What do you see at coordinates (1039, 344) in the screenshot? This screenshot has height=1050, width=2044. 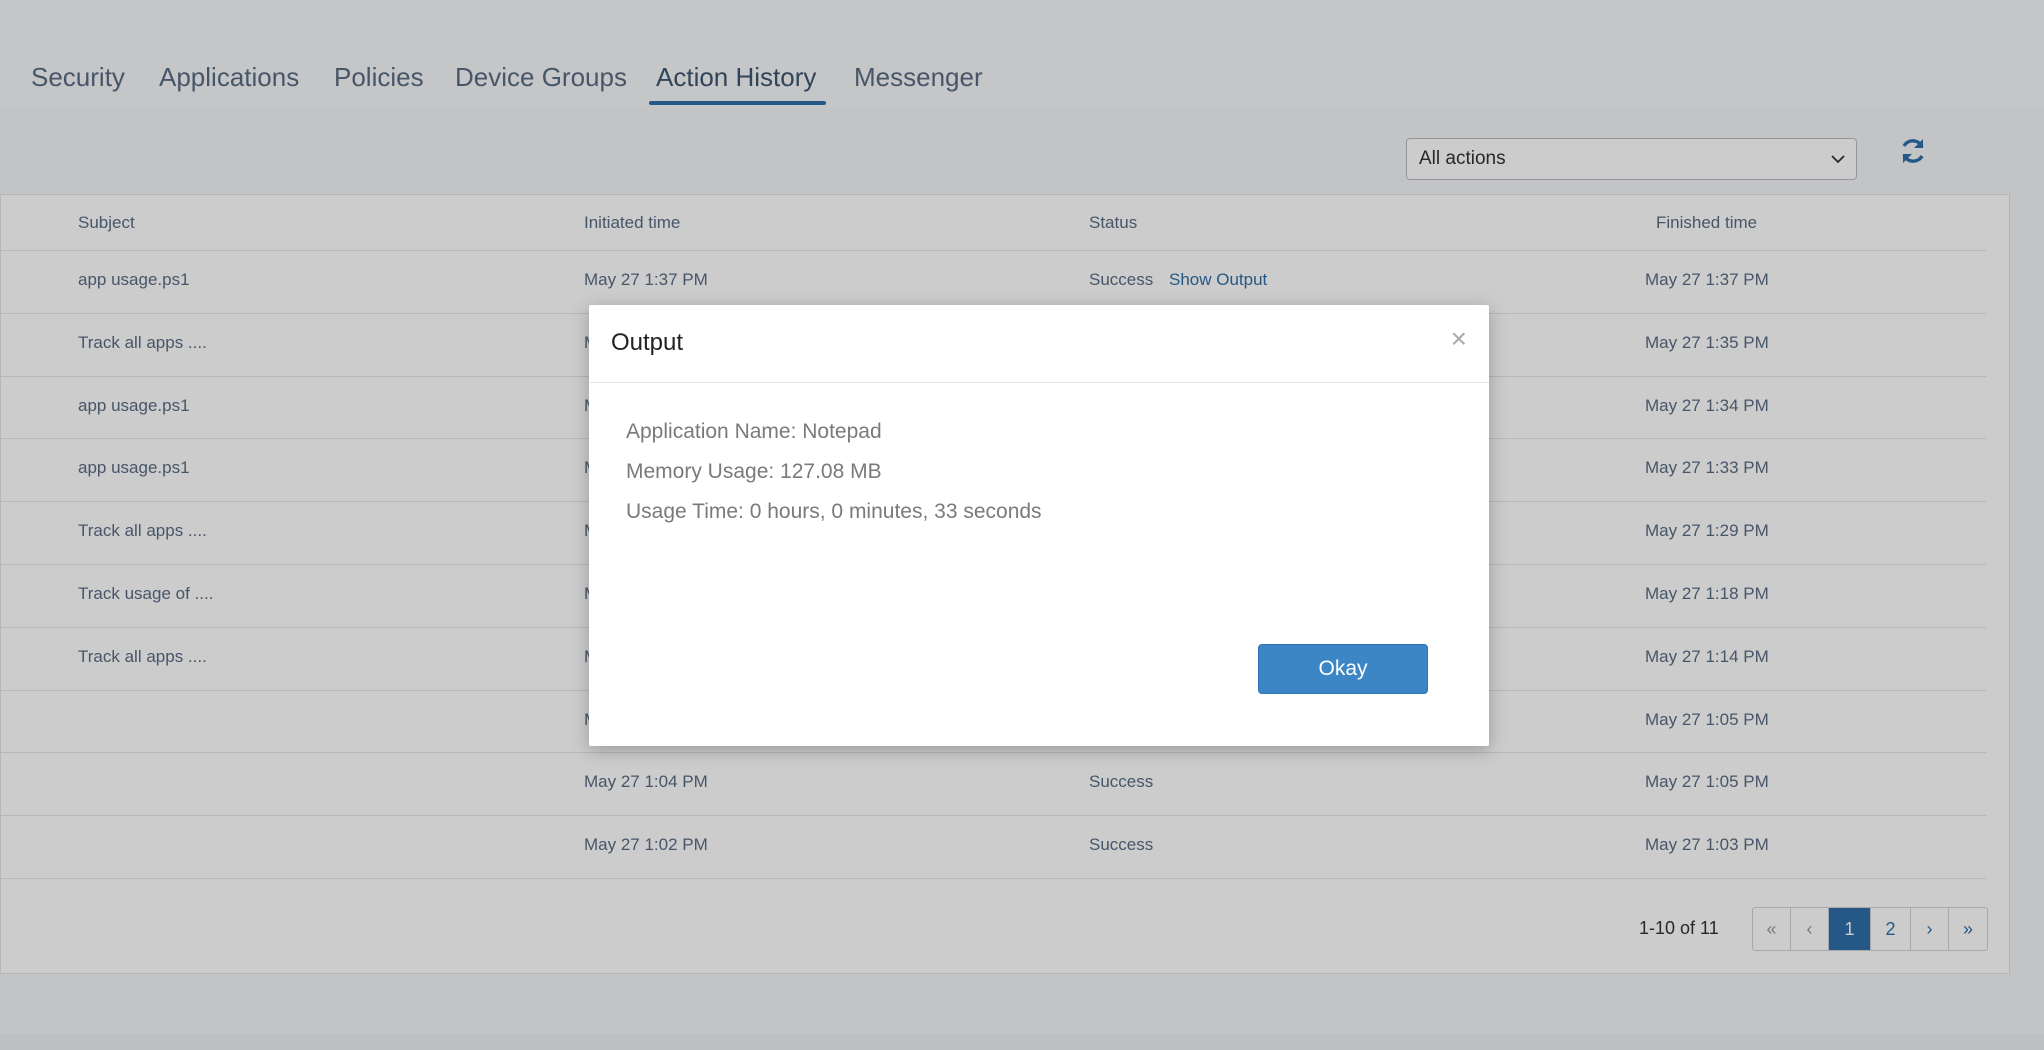 I see `modal-header: Output ×` at bounding box center [1039, 344].